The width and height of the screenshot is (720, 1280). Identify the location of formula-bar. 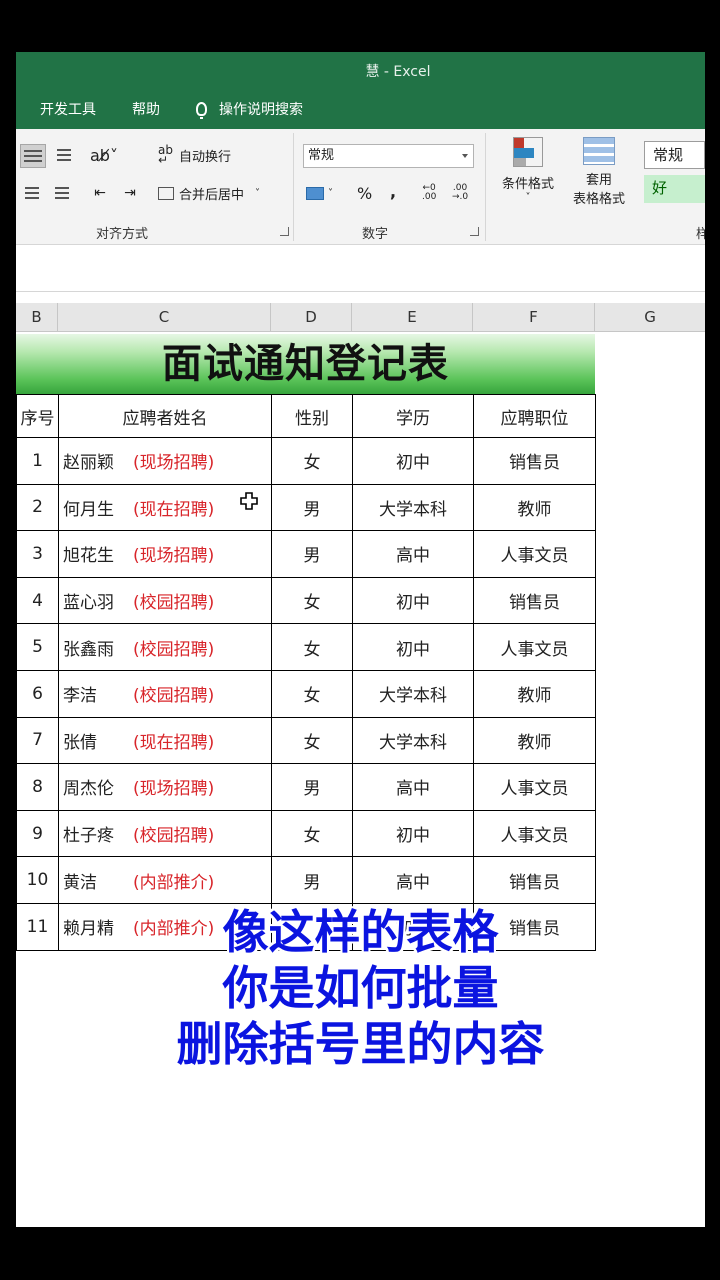
(360, 268).